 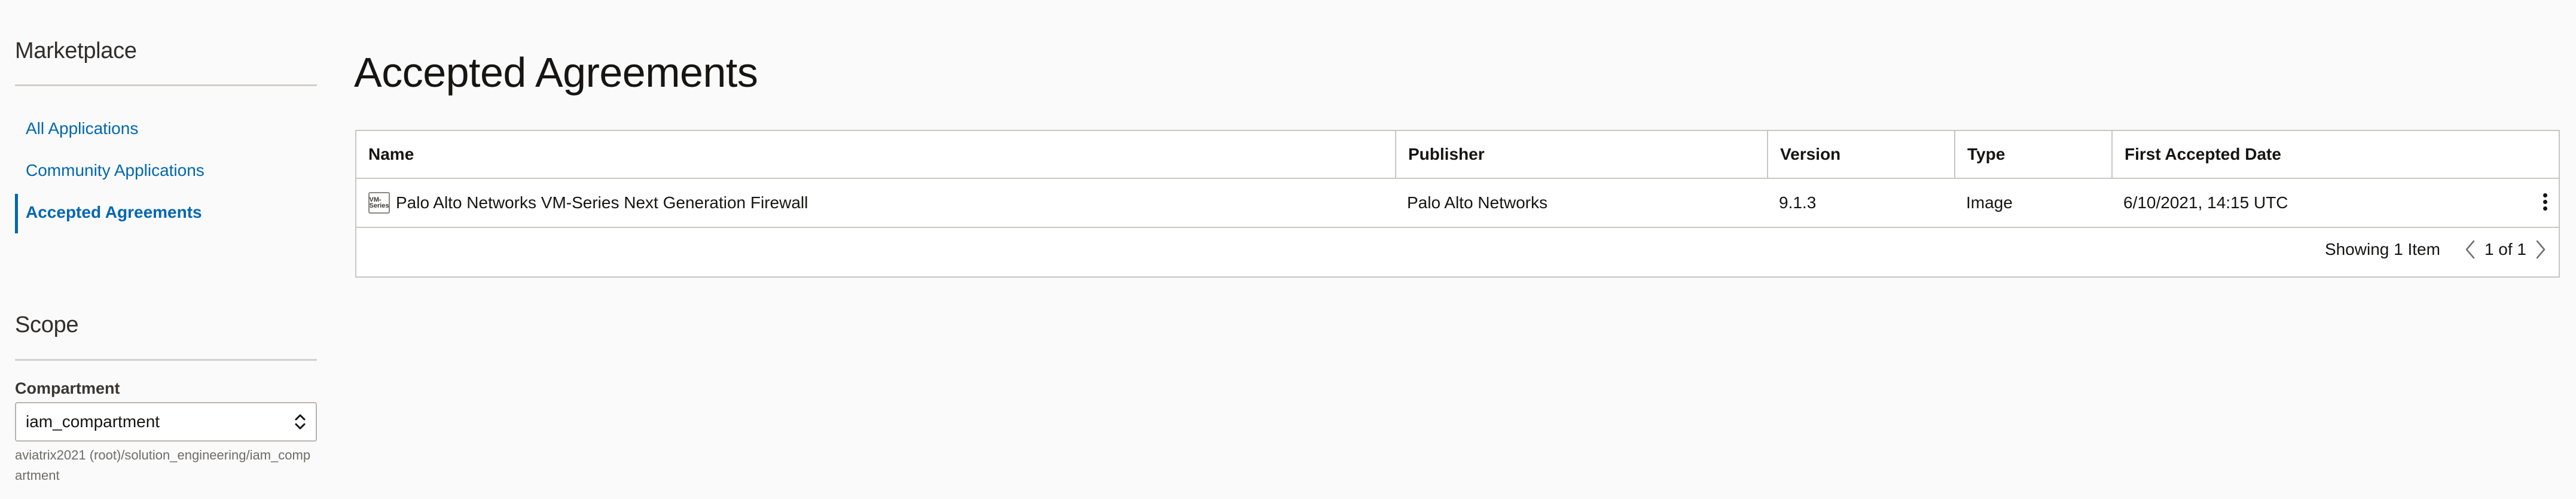 What do you see at coordinates (2471, 250) in the screenshot?
I see `previous-page-icon` at bounding box center [2471, 250].